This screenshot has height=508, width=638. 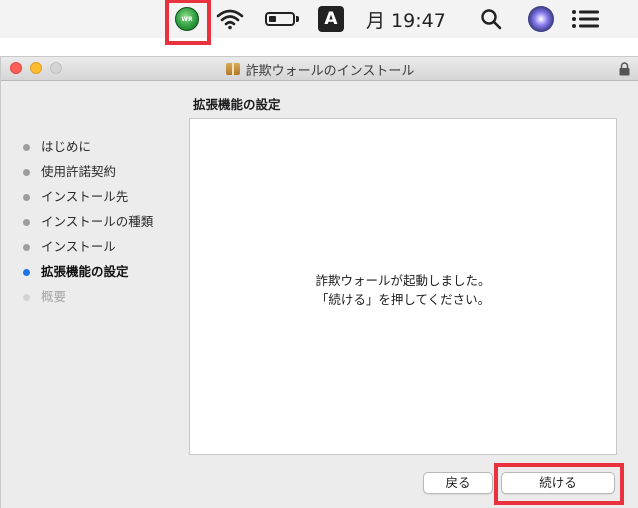 I want to click on lock-icon, so click(x=624, y=69).